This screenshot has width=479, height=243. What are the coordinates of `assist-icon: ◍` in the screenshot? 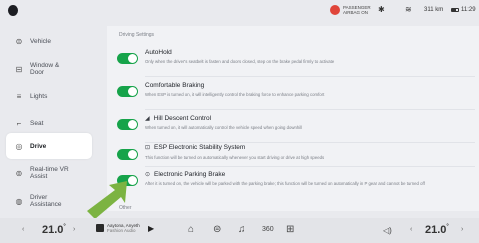 It's located at (19, 201).